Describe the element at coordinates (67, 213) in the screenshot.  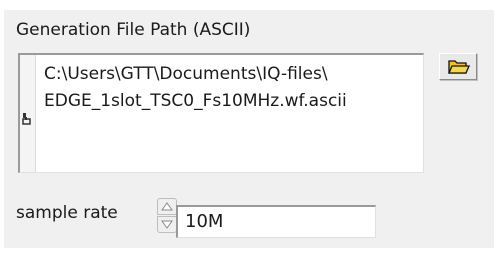
I see `sample-rate-label: sample rate` at that location.